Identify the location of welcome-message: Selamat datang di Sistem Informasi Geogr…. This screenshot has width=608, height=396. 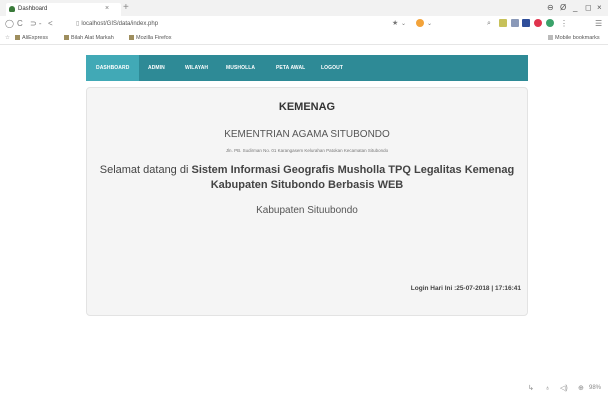
(307, 178).